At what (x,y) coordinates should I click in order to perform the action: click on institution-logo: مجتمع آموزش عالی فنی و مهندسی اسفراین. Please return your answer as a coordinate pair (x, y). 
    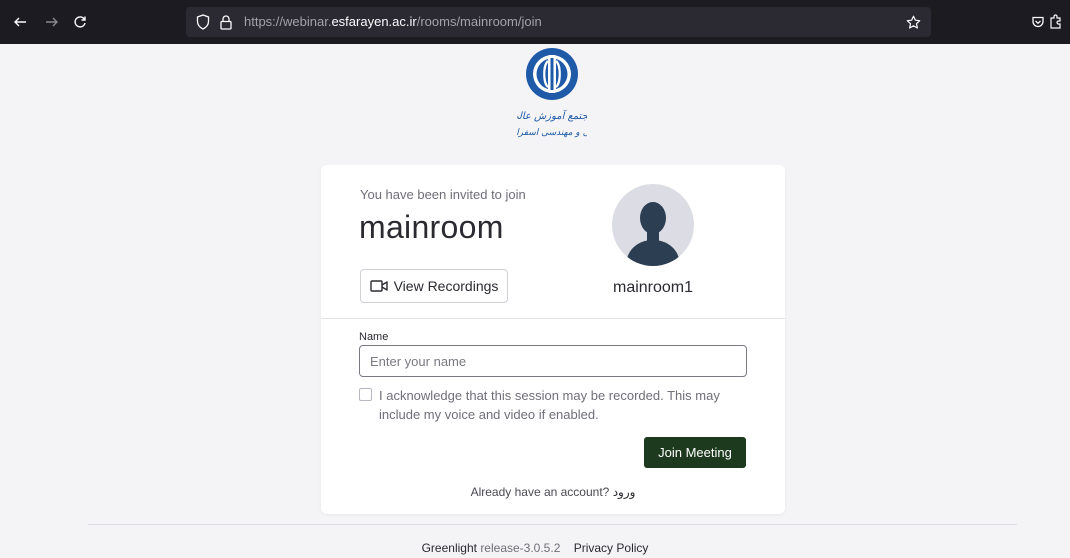
    Looking at the image, I should click on (552, 93).